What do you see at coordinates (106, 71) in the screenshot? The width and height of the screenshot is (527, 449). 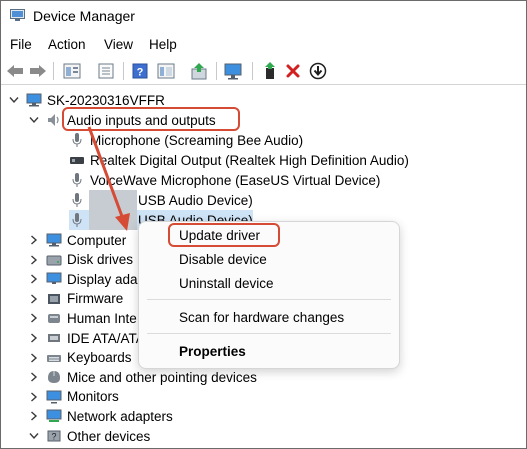 I see `list-view-icon` at bounding box center [106, 71].